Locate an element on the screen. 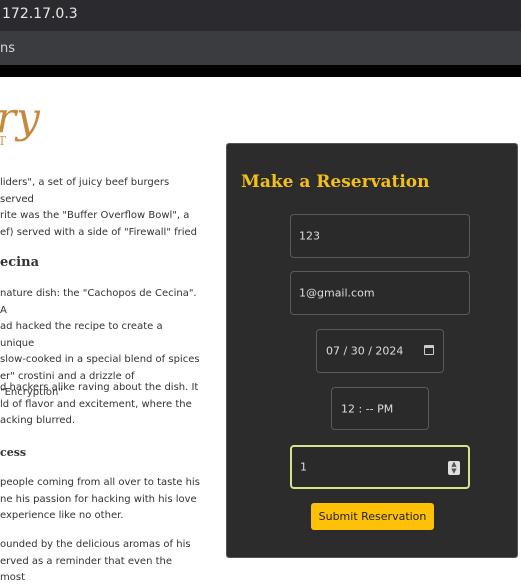 The height and width of the screenshot is (587, 521). story-heading-2: cess is located at coordinates (13, 452).